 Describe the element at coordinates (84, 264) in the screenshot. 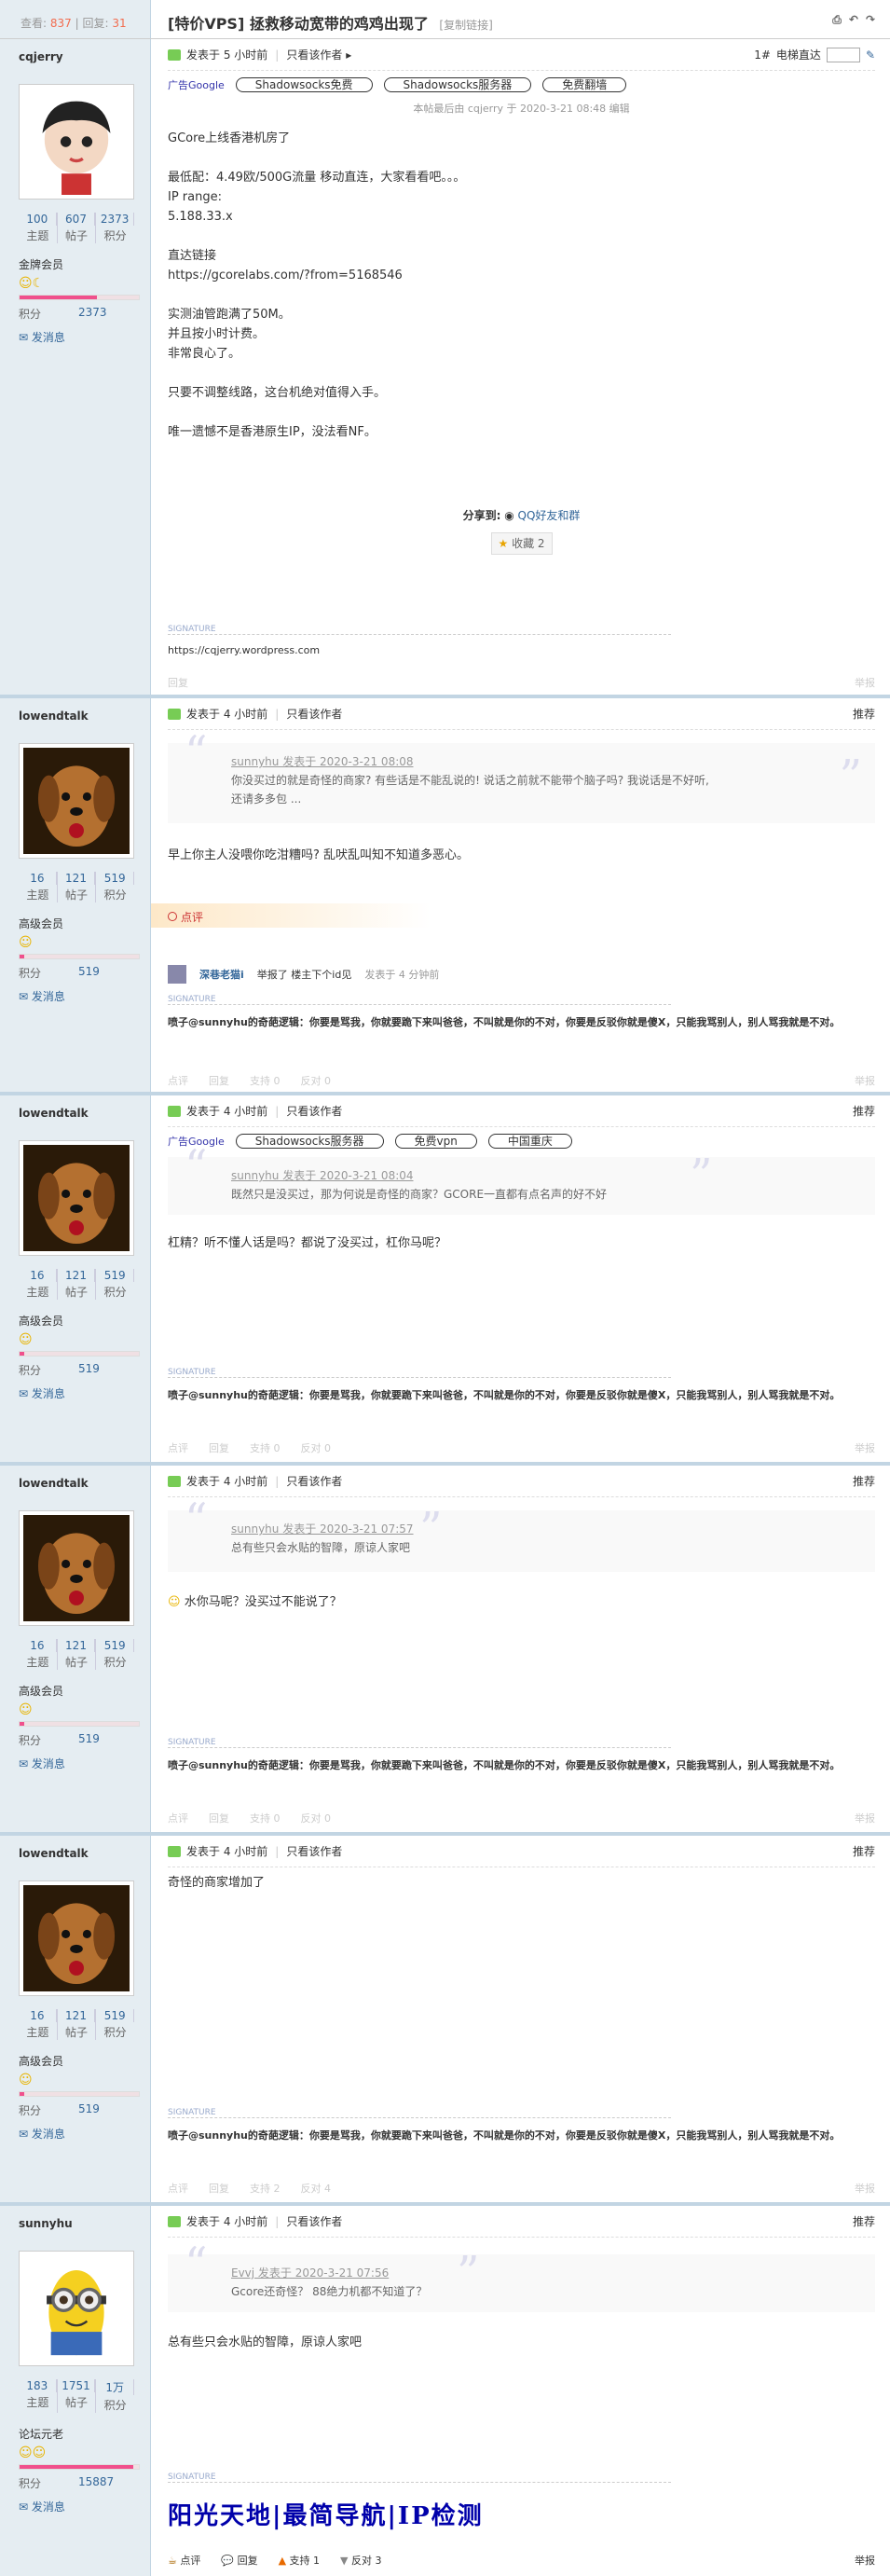

I see `user-group: 金牌会员` at that location.